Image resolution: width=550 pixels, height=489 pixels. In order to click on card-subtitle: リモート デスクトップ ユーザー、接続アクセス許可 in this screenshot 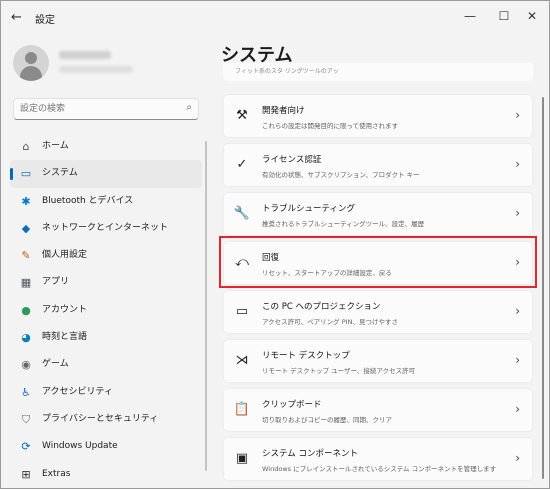, I will do `click(339, 371)`.